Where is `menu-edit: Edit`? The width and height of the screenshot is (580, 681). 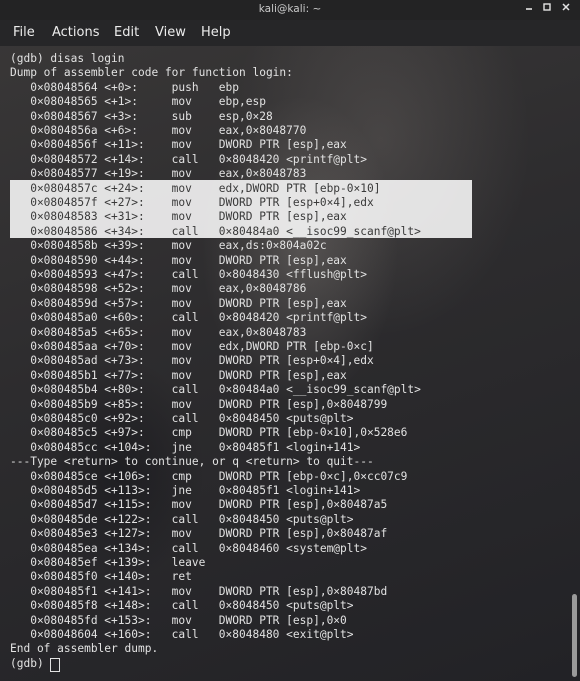 menu-edit: Edit is located at coordinates (126, 32).